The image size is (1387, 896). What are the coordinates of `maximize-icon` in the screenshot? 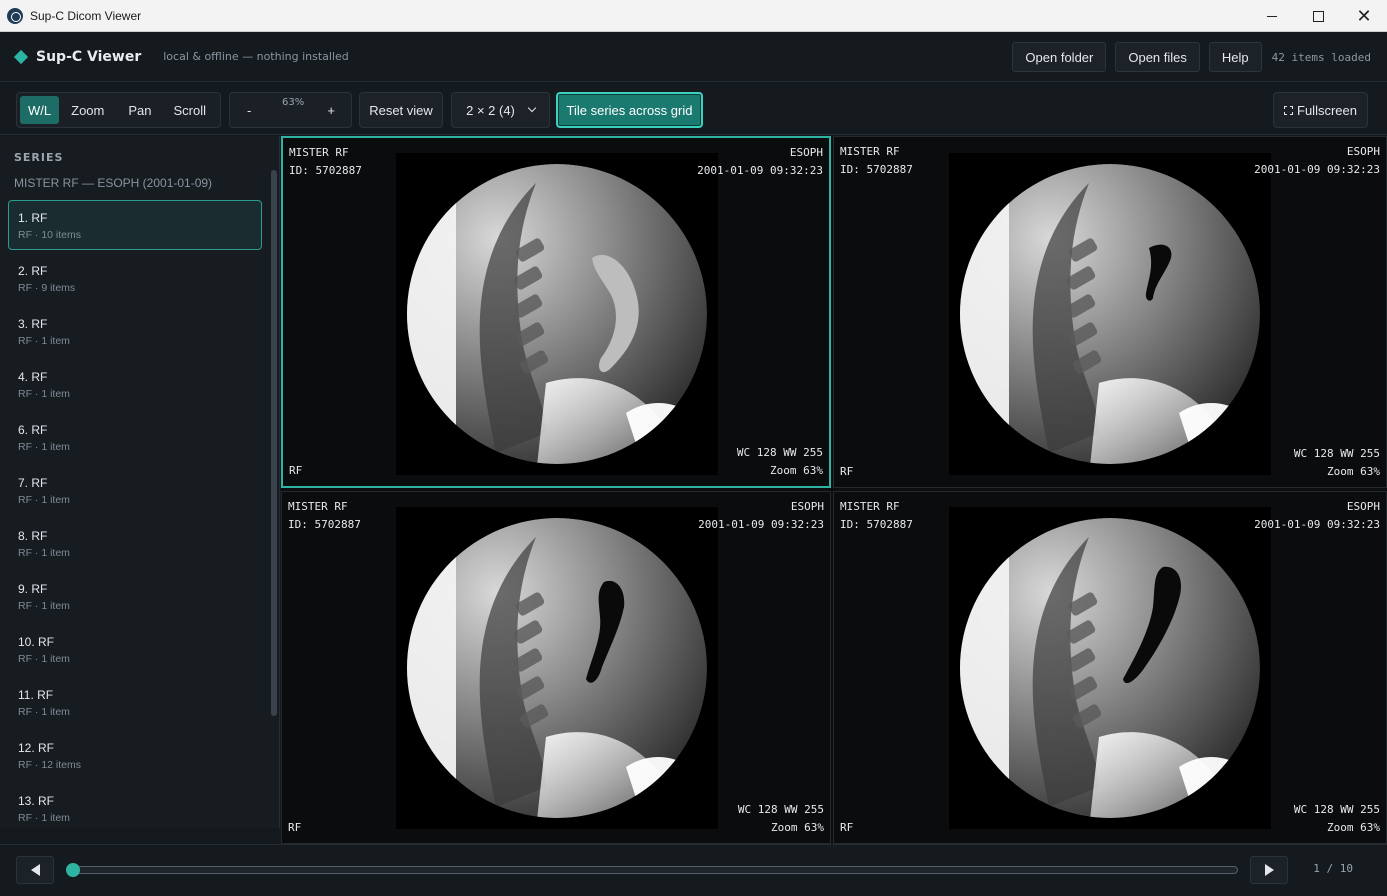 It's located at (1318, 16).